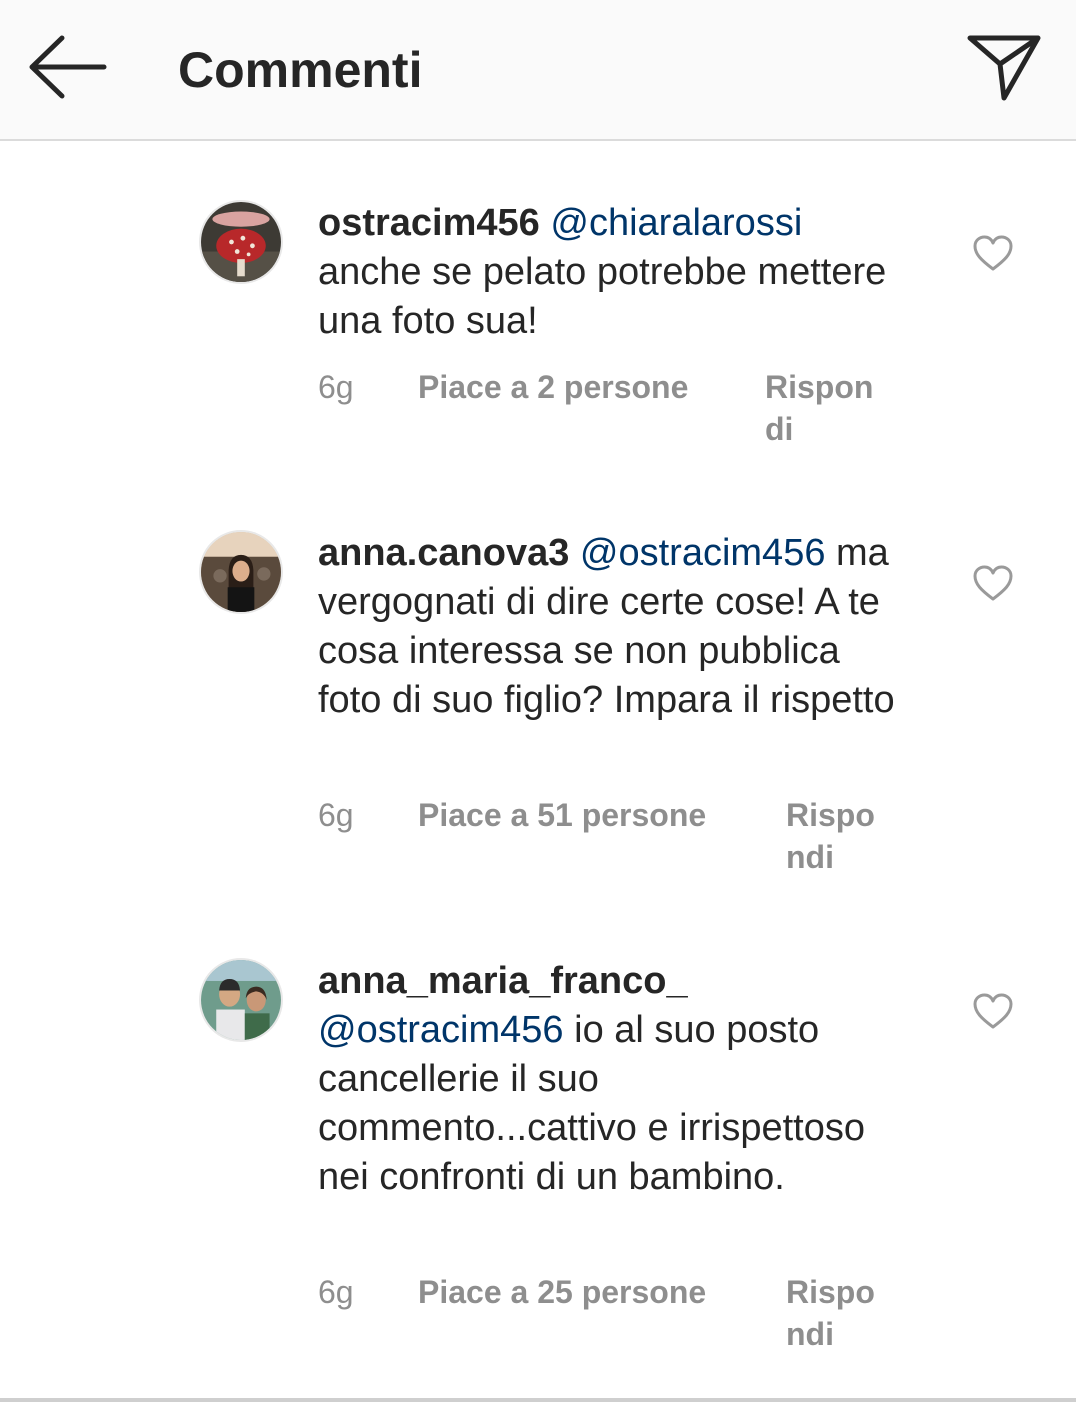  I want to click on bottom-divider, so click(538, 1400).